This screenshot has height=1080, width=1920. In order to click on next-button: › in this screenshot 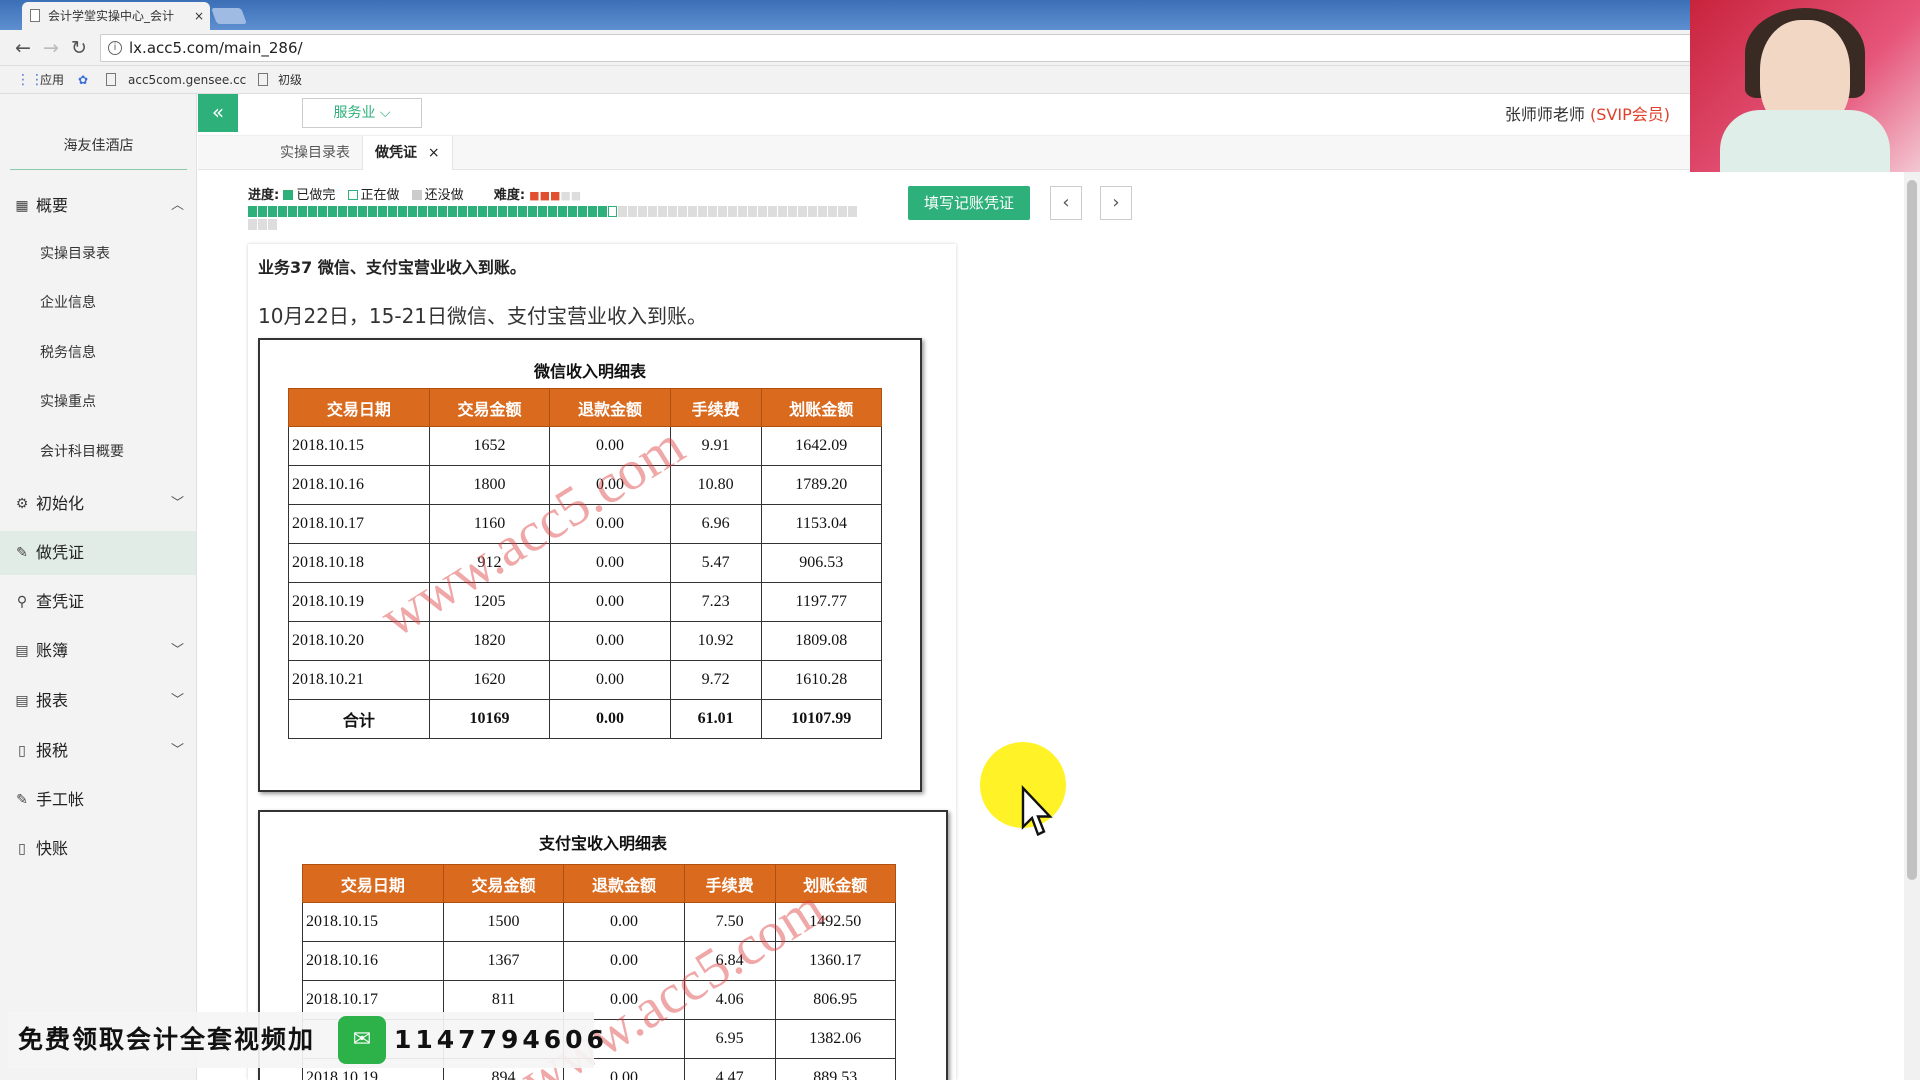, I will do `click(1116, 203)`.